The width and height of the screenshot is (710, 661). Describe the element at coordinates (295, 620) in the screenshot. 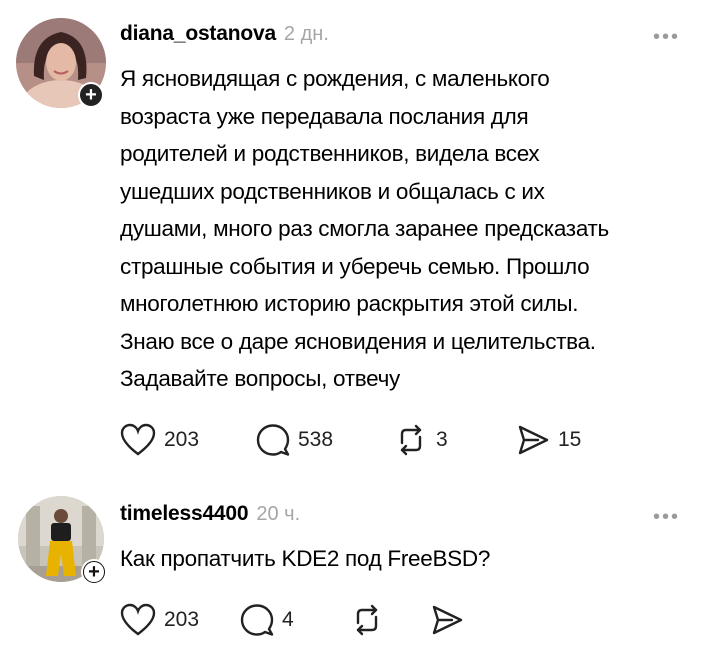

I see `reply-button: 4` at that location.